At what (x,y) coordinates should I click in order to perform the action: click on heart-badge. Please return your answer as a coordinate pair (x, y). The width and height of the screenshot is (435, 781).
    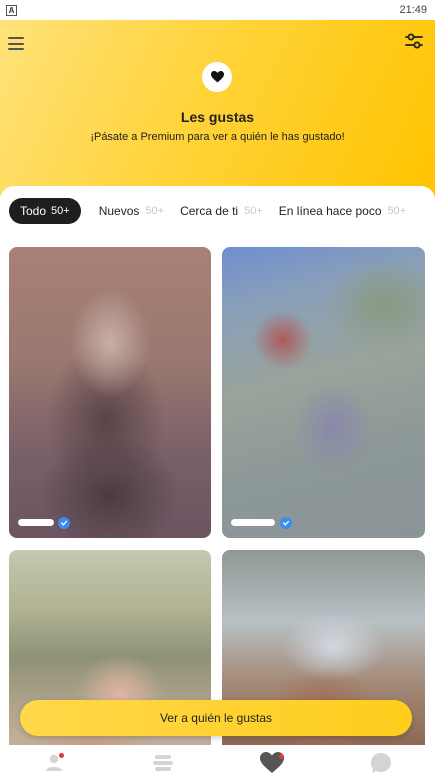
    Looking at the image, I should click on (217, 77).